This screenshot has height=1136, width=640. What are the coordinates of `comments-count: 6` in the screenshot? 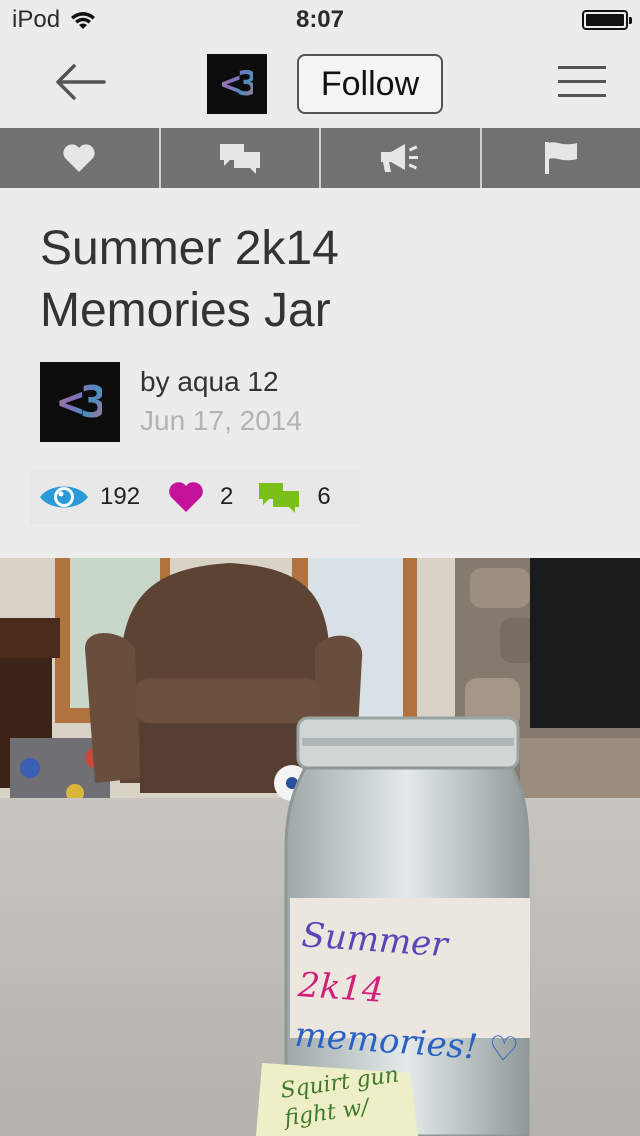 It's located at (324, 496).